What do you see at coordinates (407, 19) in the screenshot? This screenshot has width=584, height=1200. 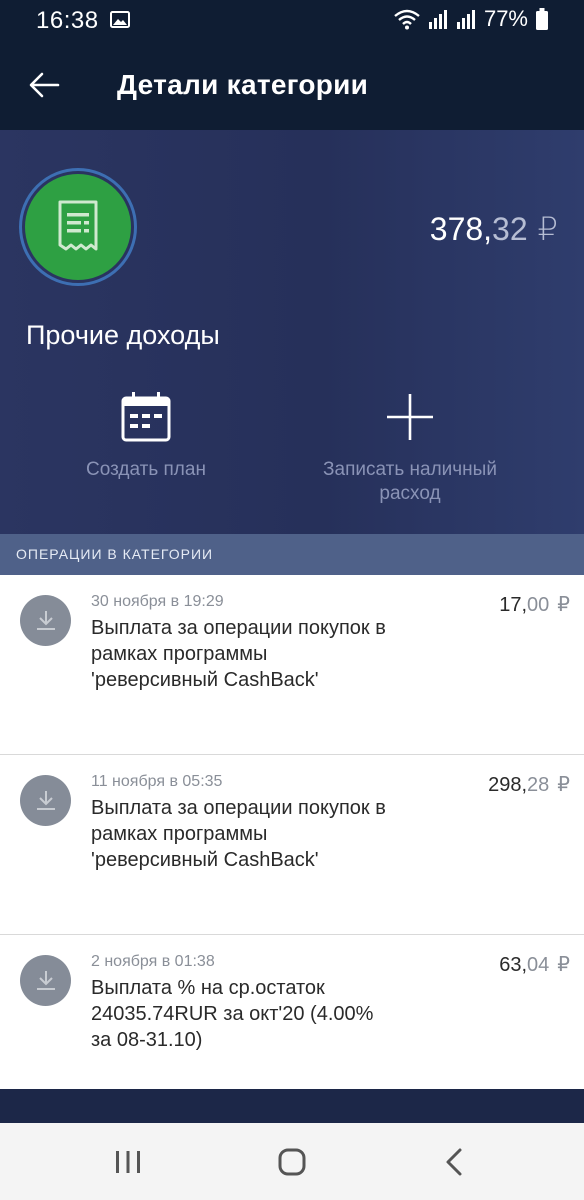 I see `wifi-icon` at bounding box center [407, 19].